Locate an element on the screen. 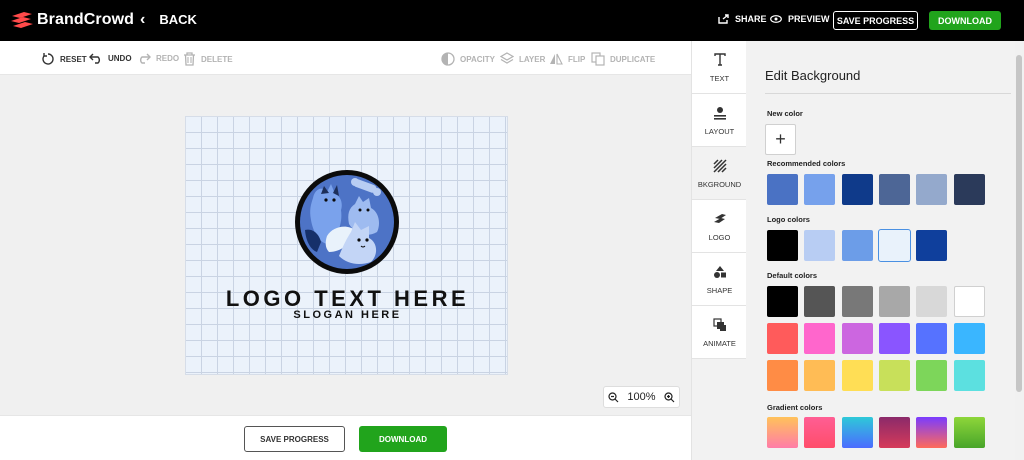  share-icon is located at coordinates (723, 19).